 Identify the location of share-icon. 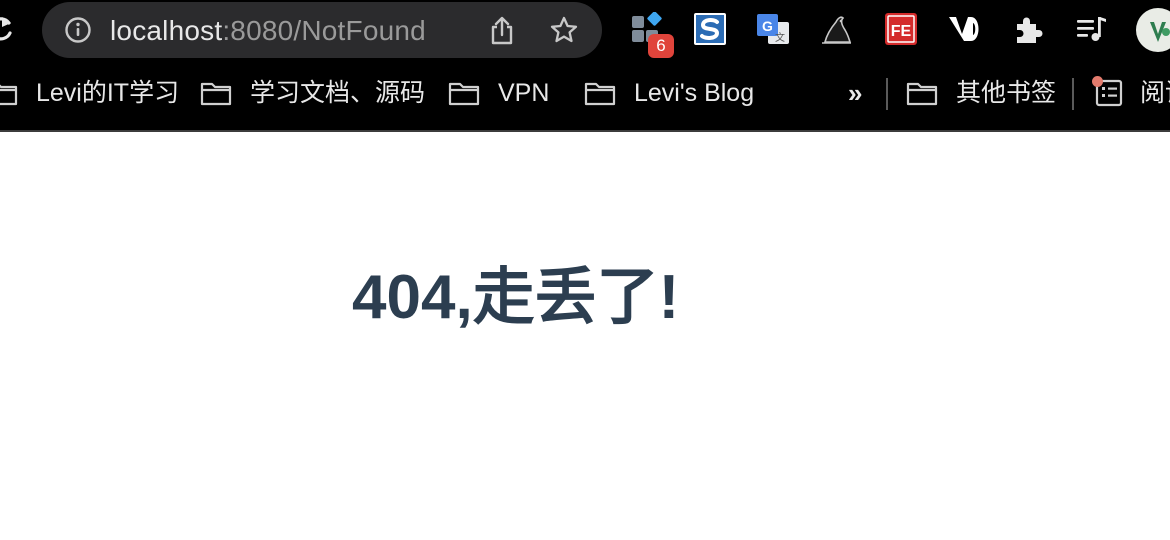
(502, 31).